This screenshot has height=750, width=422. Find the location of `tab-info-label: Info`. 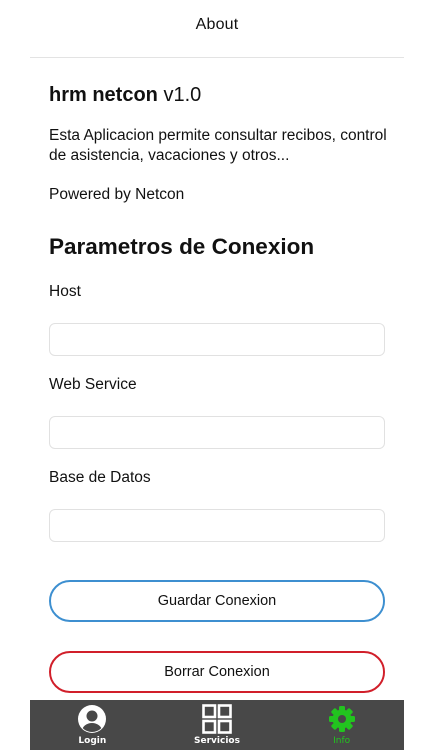

tab-info-label: Info is located at coordinates (342, 741).